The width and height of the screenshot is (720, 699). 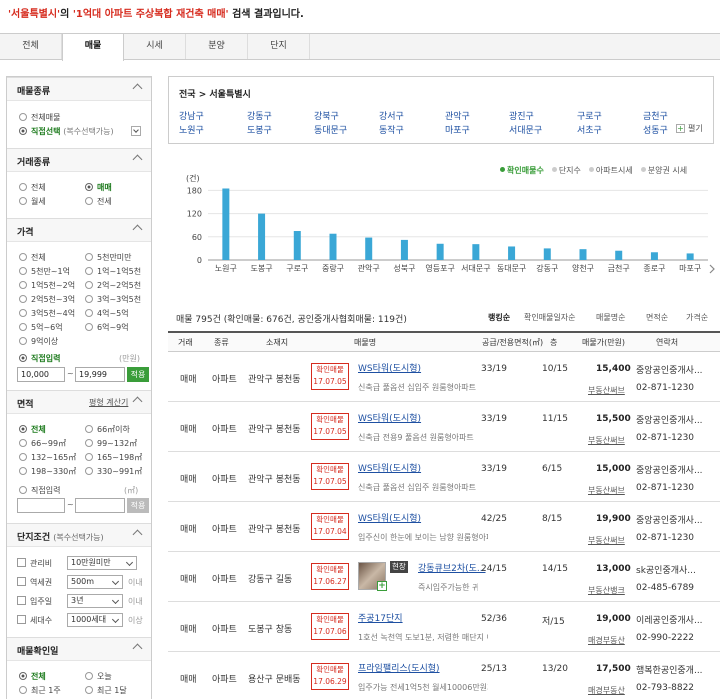 I want to click on district-link: 강북구, so click(x=326, y=115).